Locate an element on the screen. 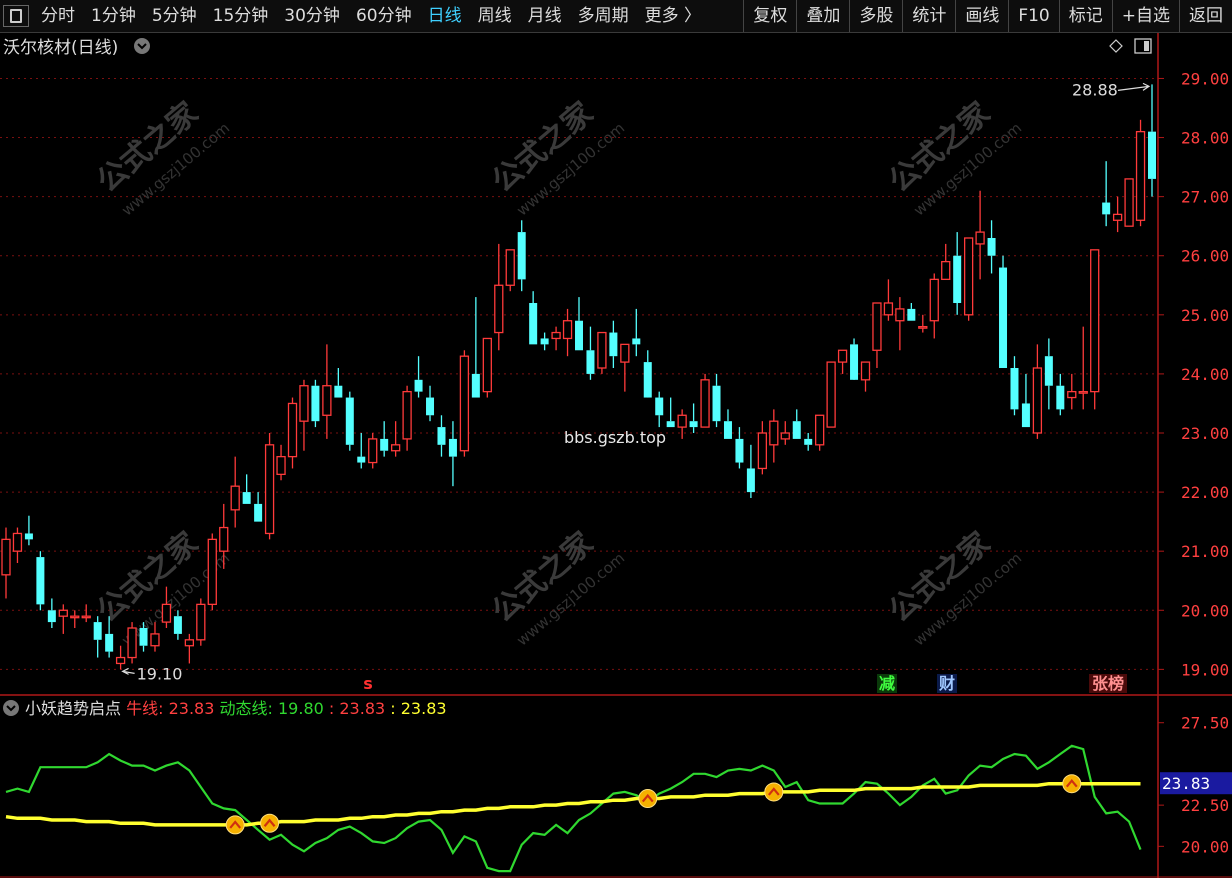 This screenshot has width=1232, height=878. period-tab-6: 日线 is located at coordinates (445, 16).